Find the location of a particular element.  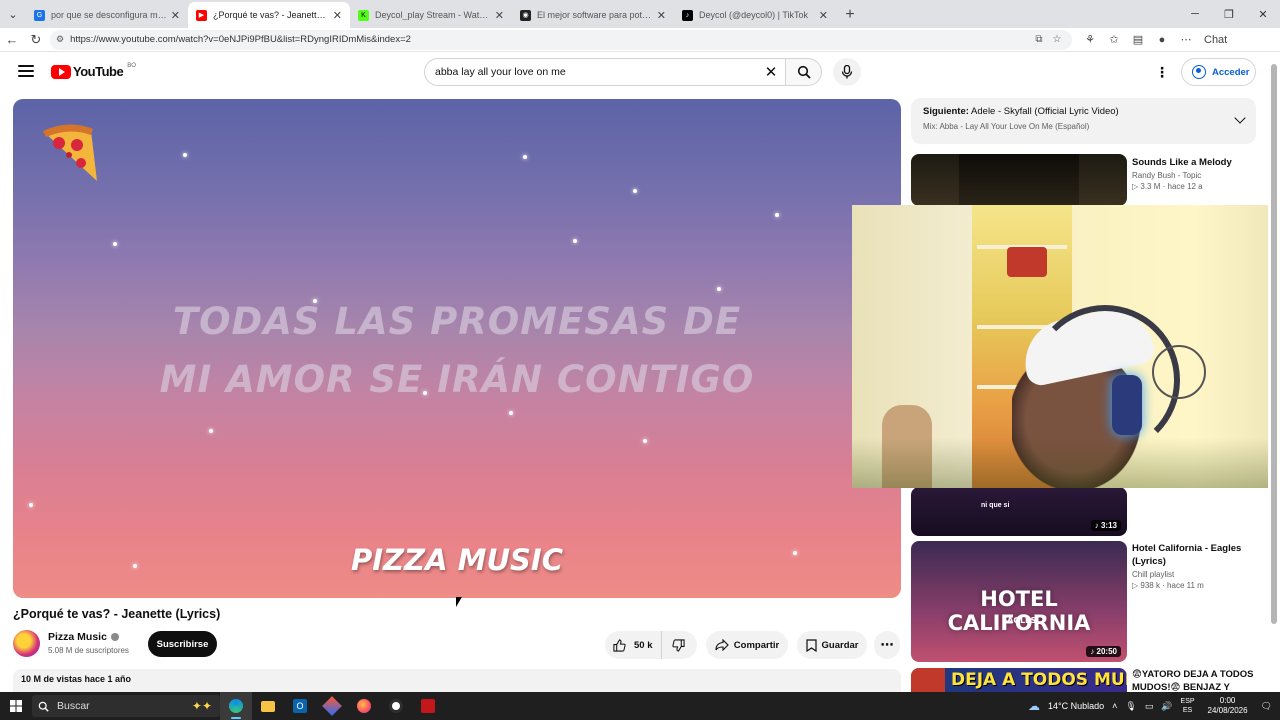

lyric-line-1: TODAS LAS PROMESAS DE is located at coordinates (457, 321).